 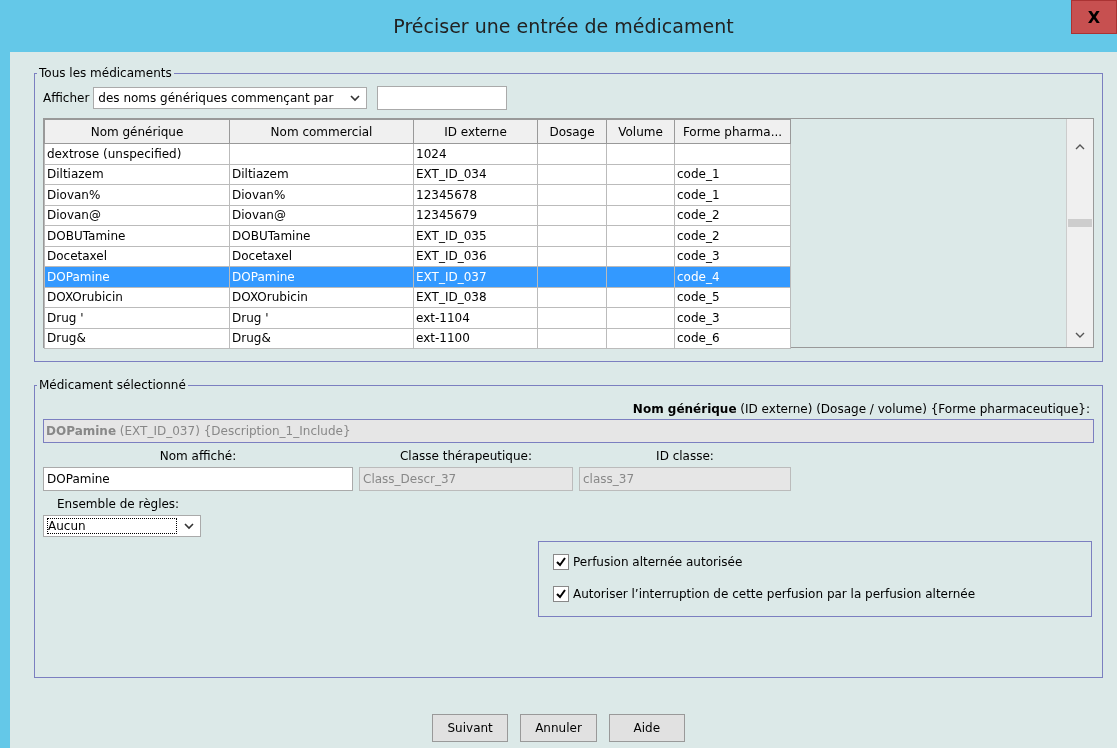 What do you see at coordinates (640, 131) in the screenshot?
I see `column-header: Volume` at bounding box center [640, 131].